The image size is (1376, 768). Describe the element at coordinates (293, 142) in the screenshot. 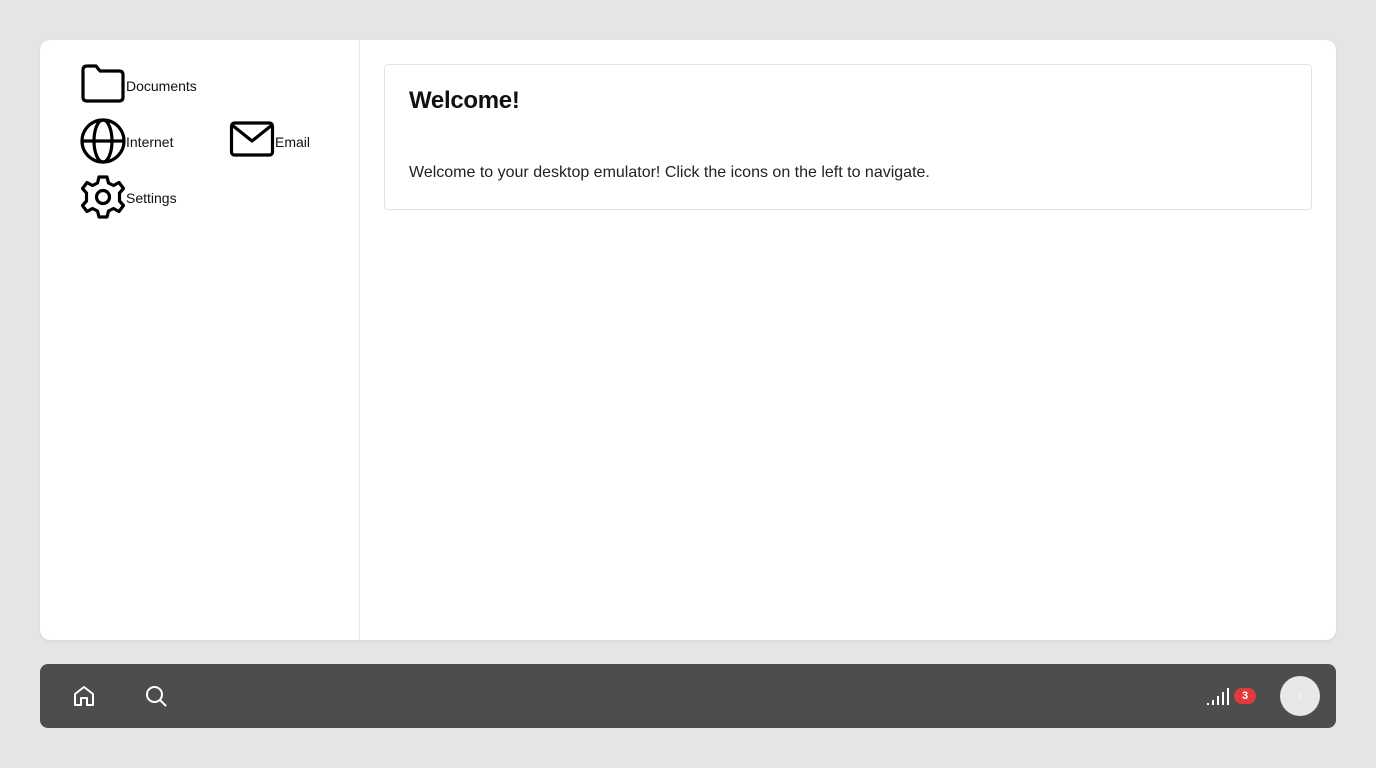

I see `desktop-icon-label: Email` at that location.